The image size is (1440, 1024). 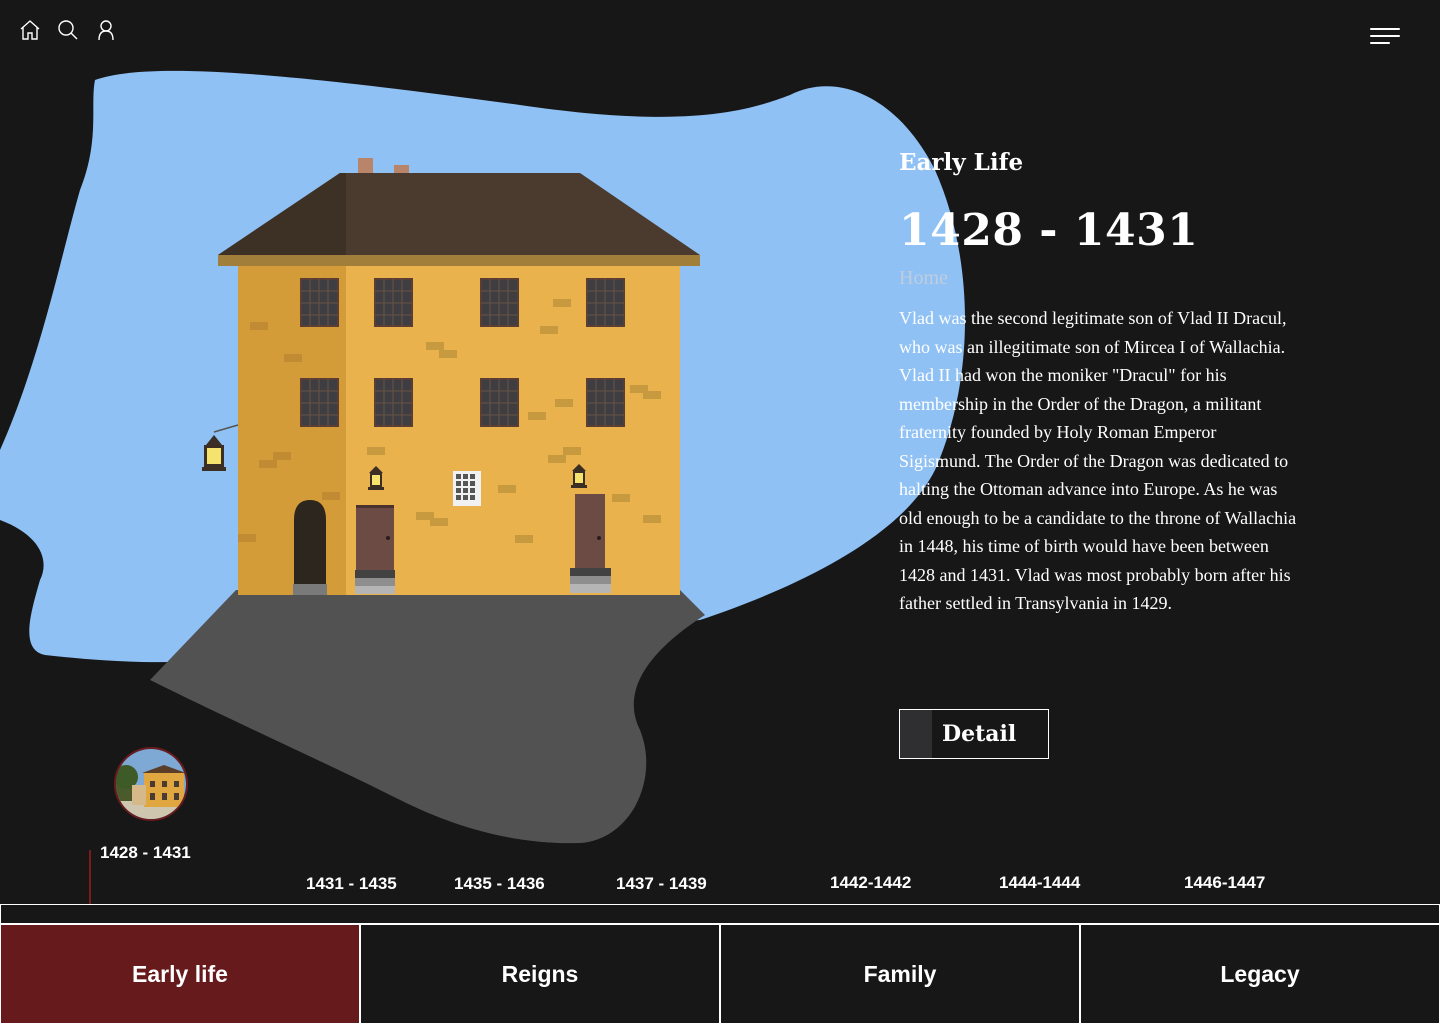 I want to click on period-thumbnail, so click(x=151, y=784).